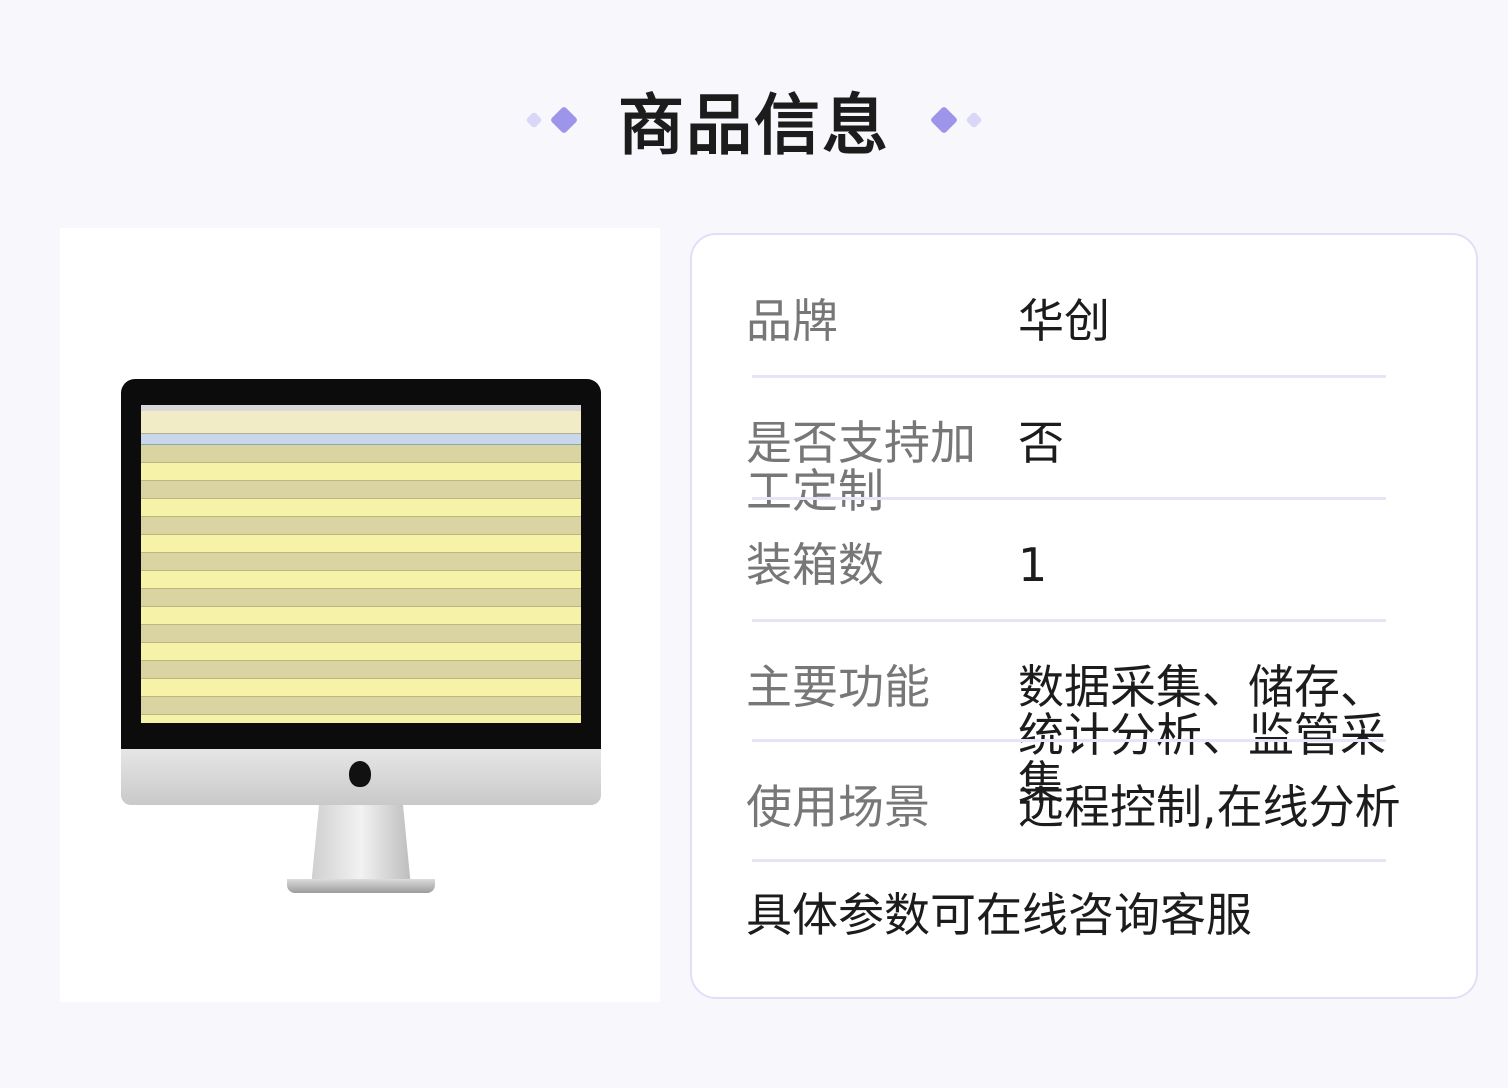  Describe the element at coordinates (815, 565) in the screenshot. I see `spec-label: 装箱数` at that location.